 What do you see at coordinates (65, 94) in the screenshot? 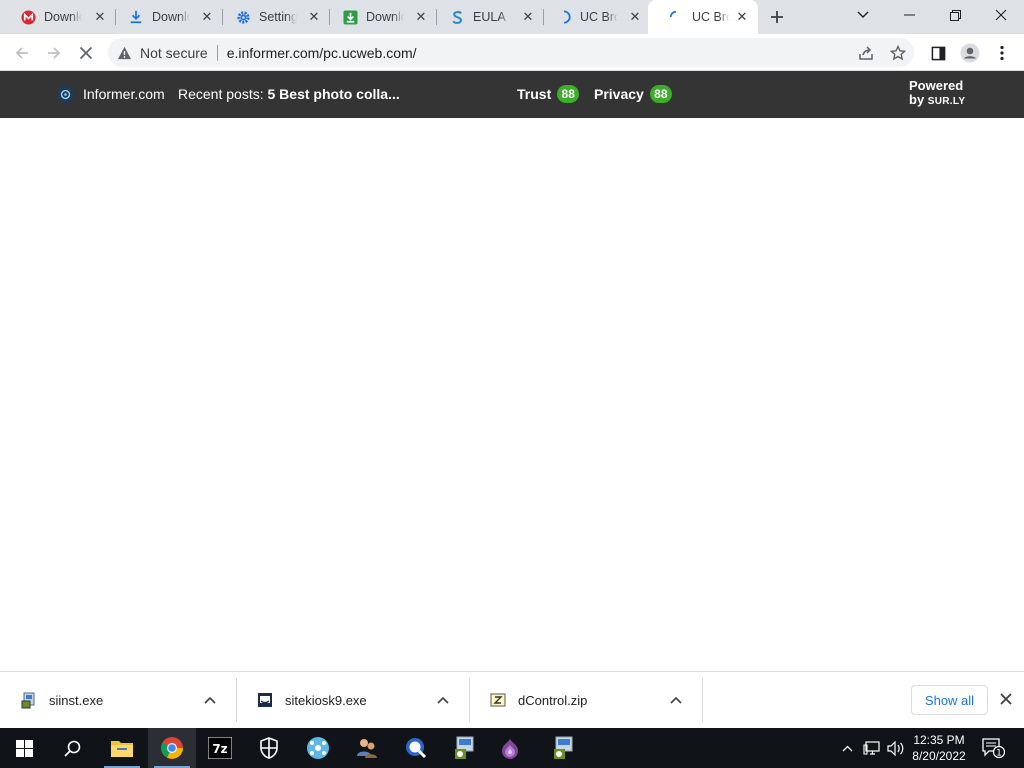
I see `informer-logo-icon` at bounding box center [65, 94].